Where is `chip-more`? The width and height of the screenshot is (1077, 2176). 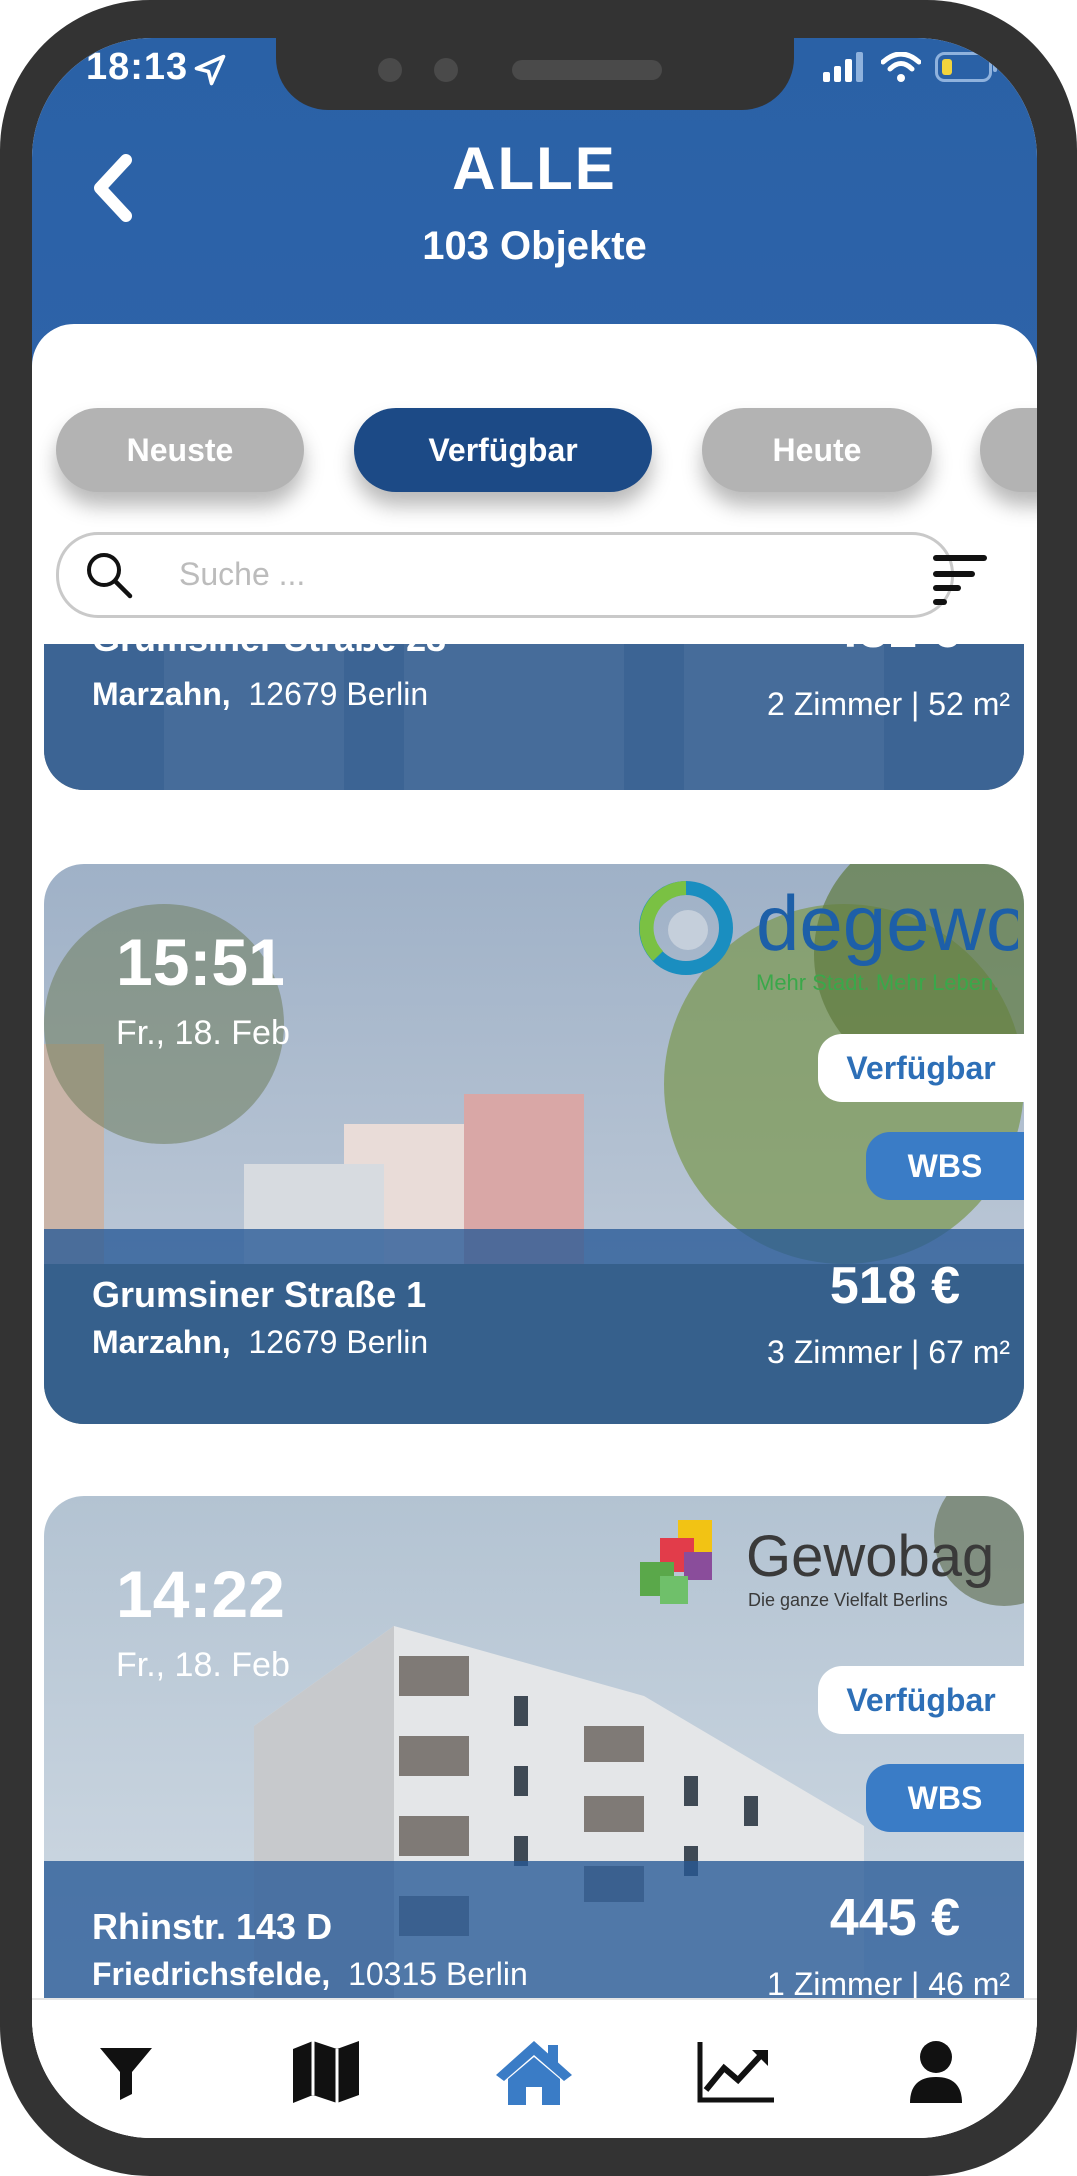 chip-more is located at coordinates (1008, 450).